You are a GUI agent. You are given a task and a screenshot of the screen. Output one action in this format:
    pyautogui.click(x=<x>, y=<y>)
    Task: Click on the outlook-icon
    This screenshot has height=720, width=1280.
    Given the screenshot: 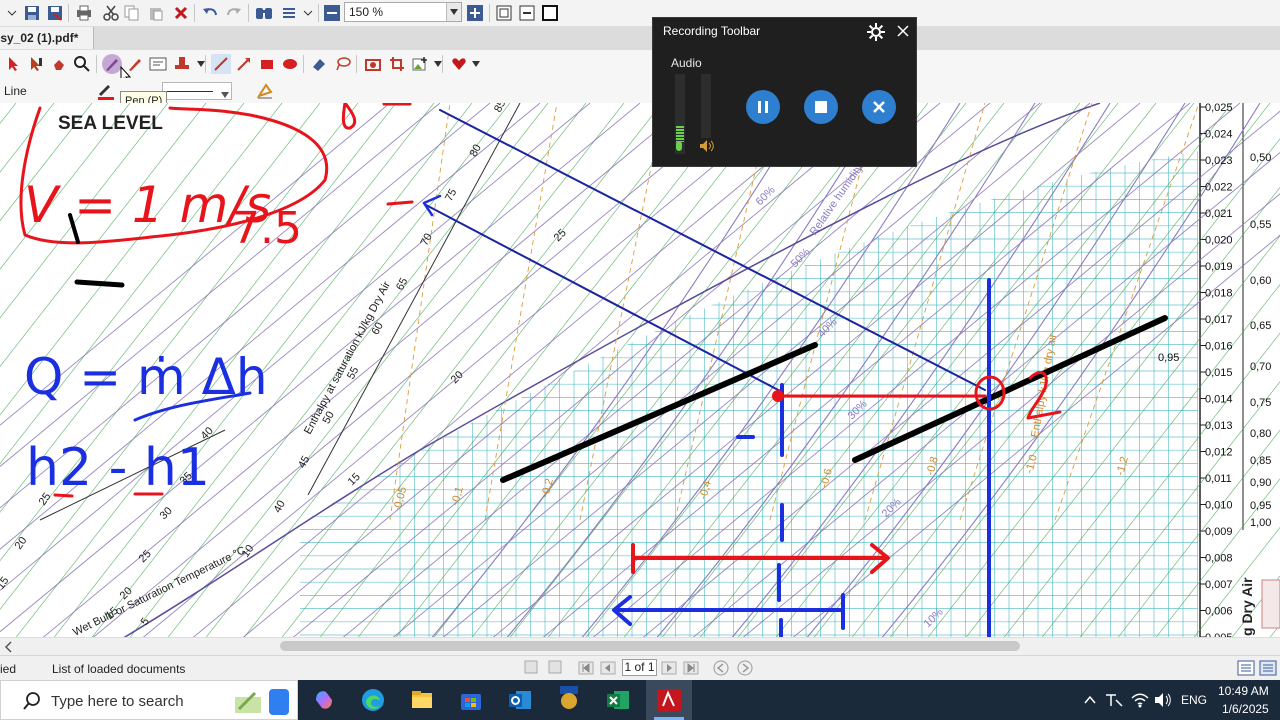 What is the action you would take?
    pyautogui.click(x=520, y=701)
    